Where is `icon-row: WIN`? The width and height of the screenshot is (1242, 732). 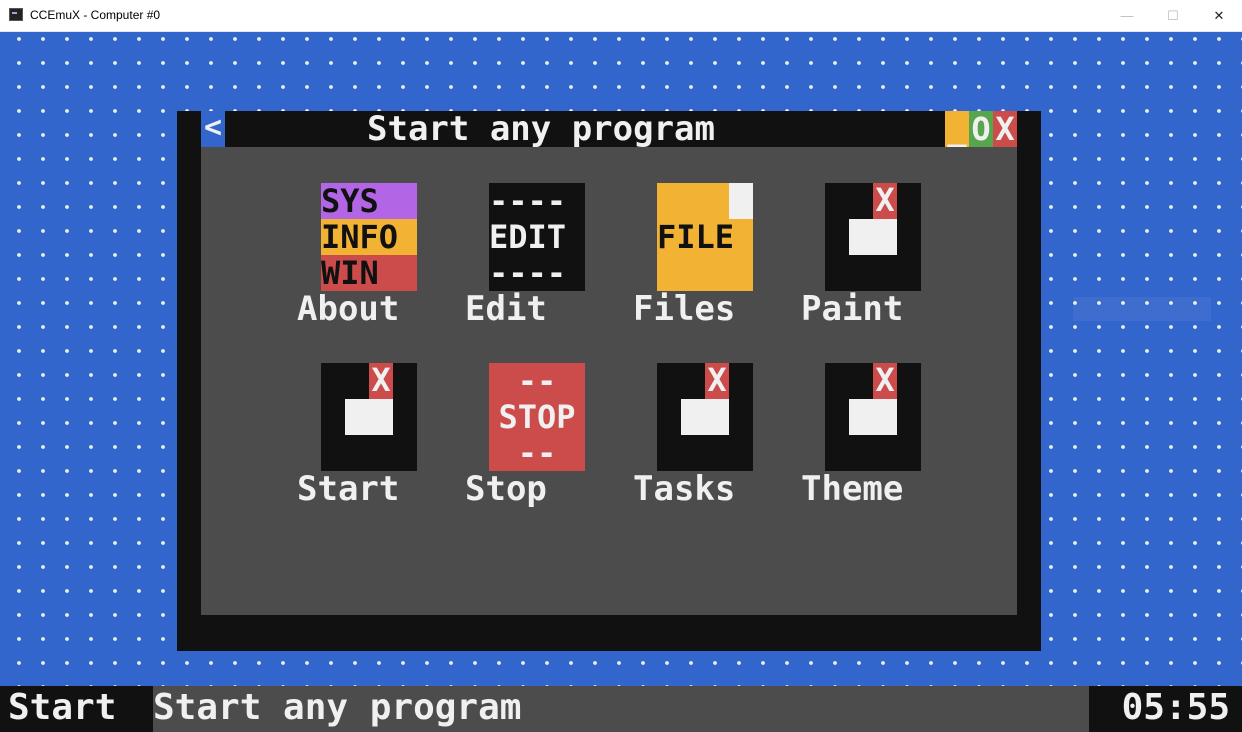
icon-row: WIN is located at coordinates (369, 273).